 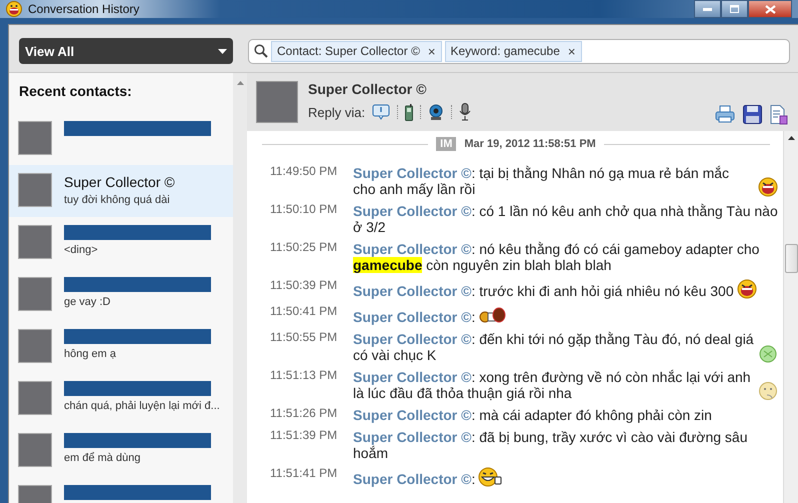 What do you see at coordinates (791, 258) in the screenshot?
I see `scroll-thumb` at bounding box center [791, 258].